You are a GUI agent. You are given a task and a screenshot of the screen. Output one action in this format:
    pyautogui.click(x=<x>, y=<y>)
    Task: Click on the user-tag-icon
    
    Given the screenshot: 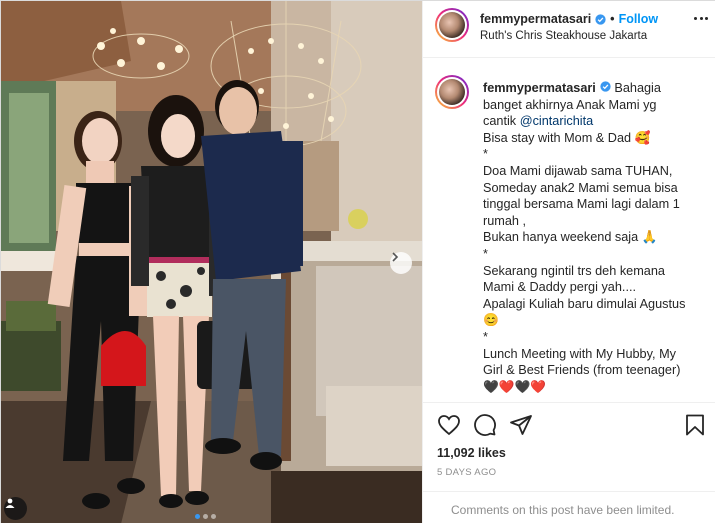 What is the action you would take?
    pyautogui.click(x=10, y=503)
    